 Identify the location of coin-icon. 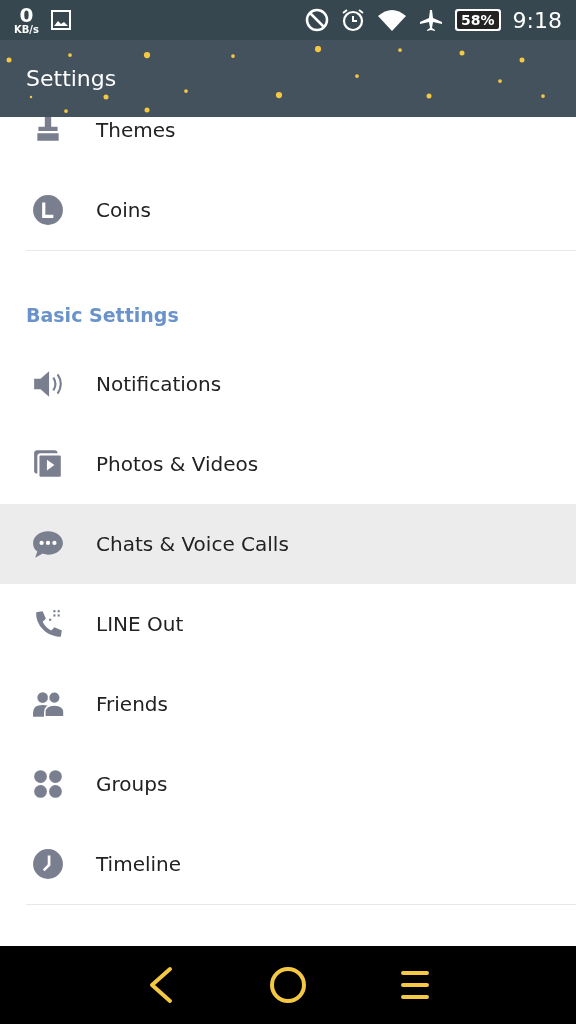
(48, 210).